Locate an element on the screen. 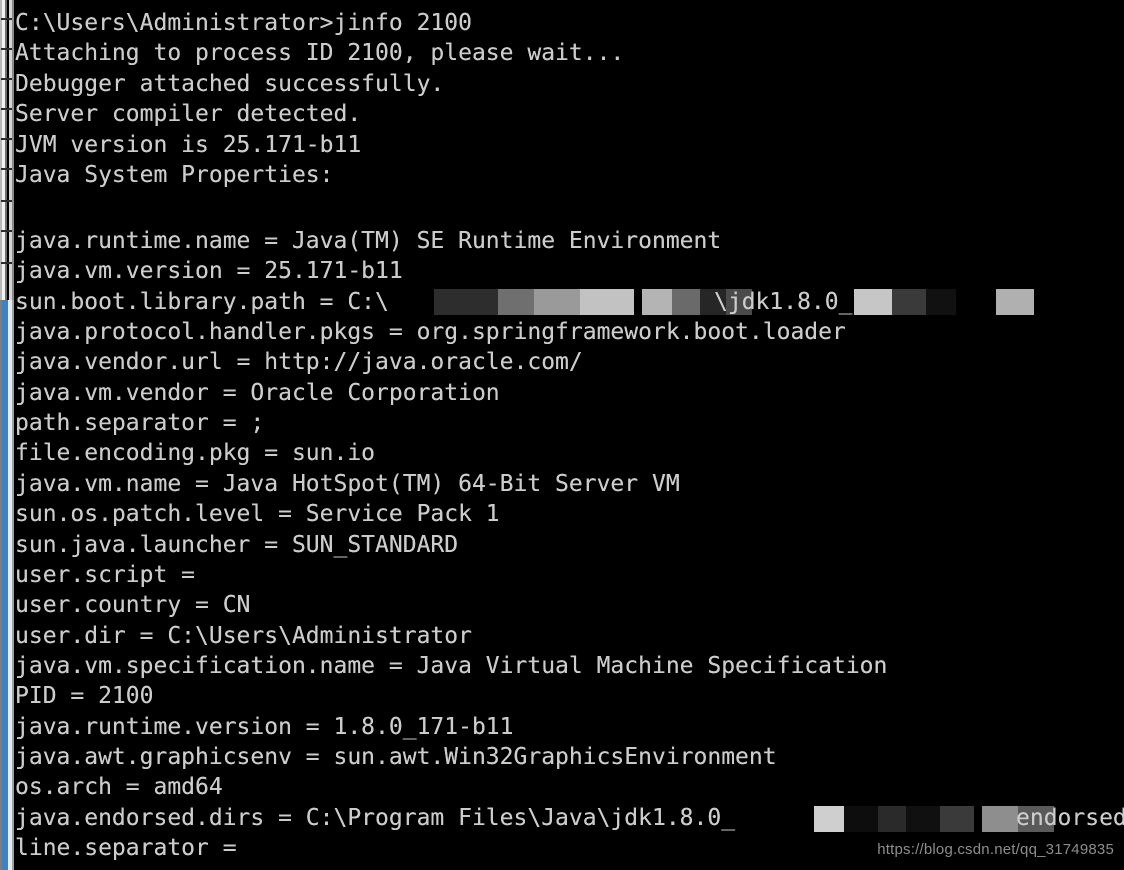 The height and width of the screenshot is (870, 1124). console-line: java.vm.vendor = Oracle Corporation is located at coordinates (257, 393).